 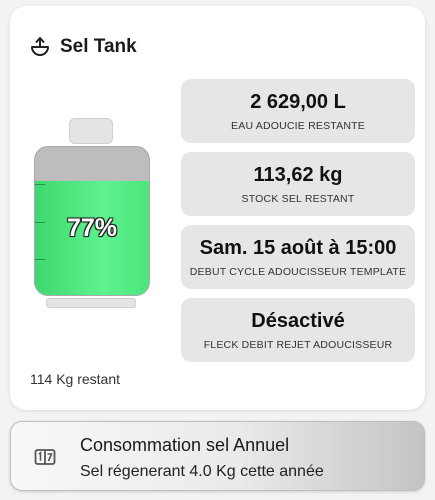 I want to click on annual-consumption-value: Sel régenerant 4.0 Kg cette année, so click(x=202, y=471).